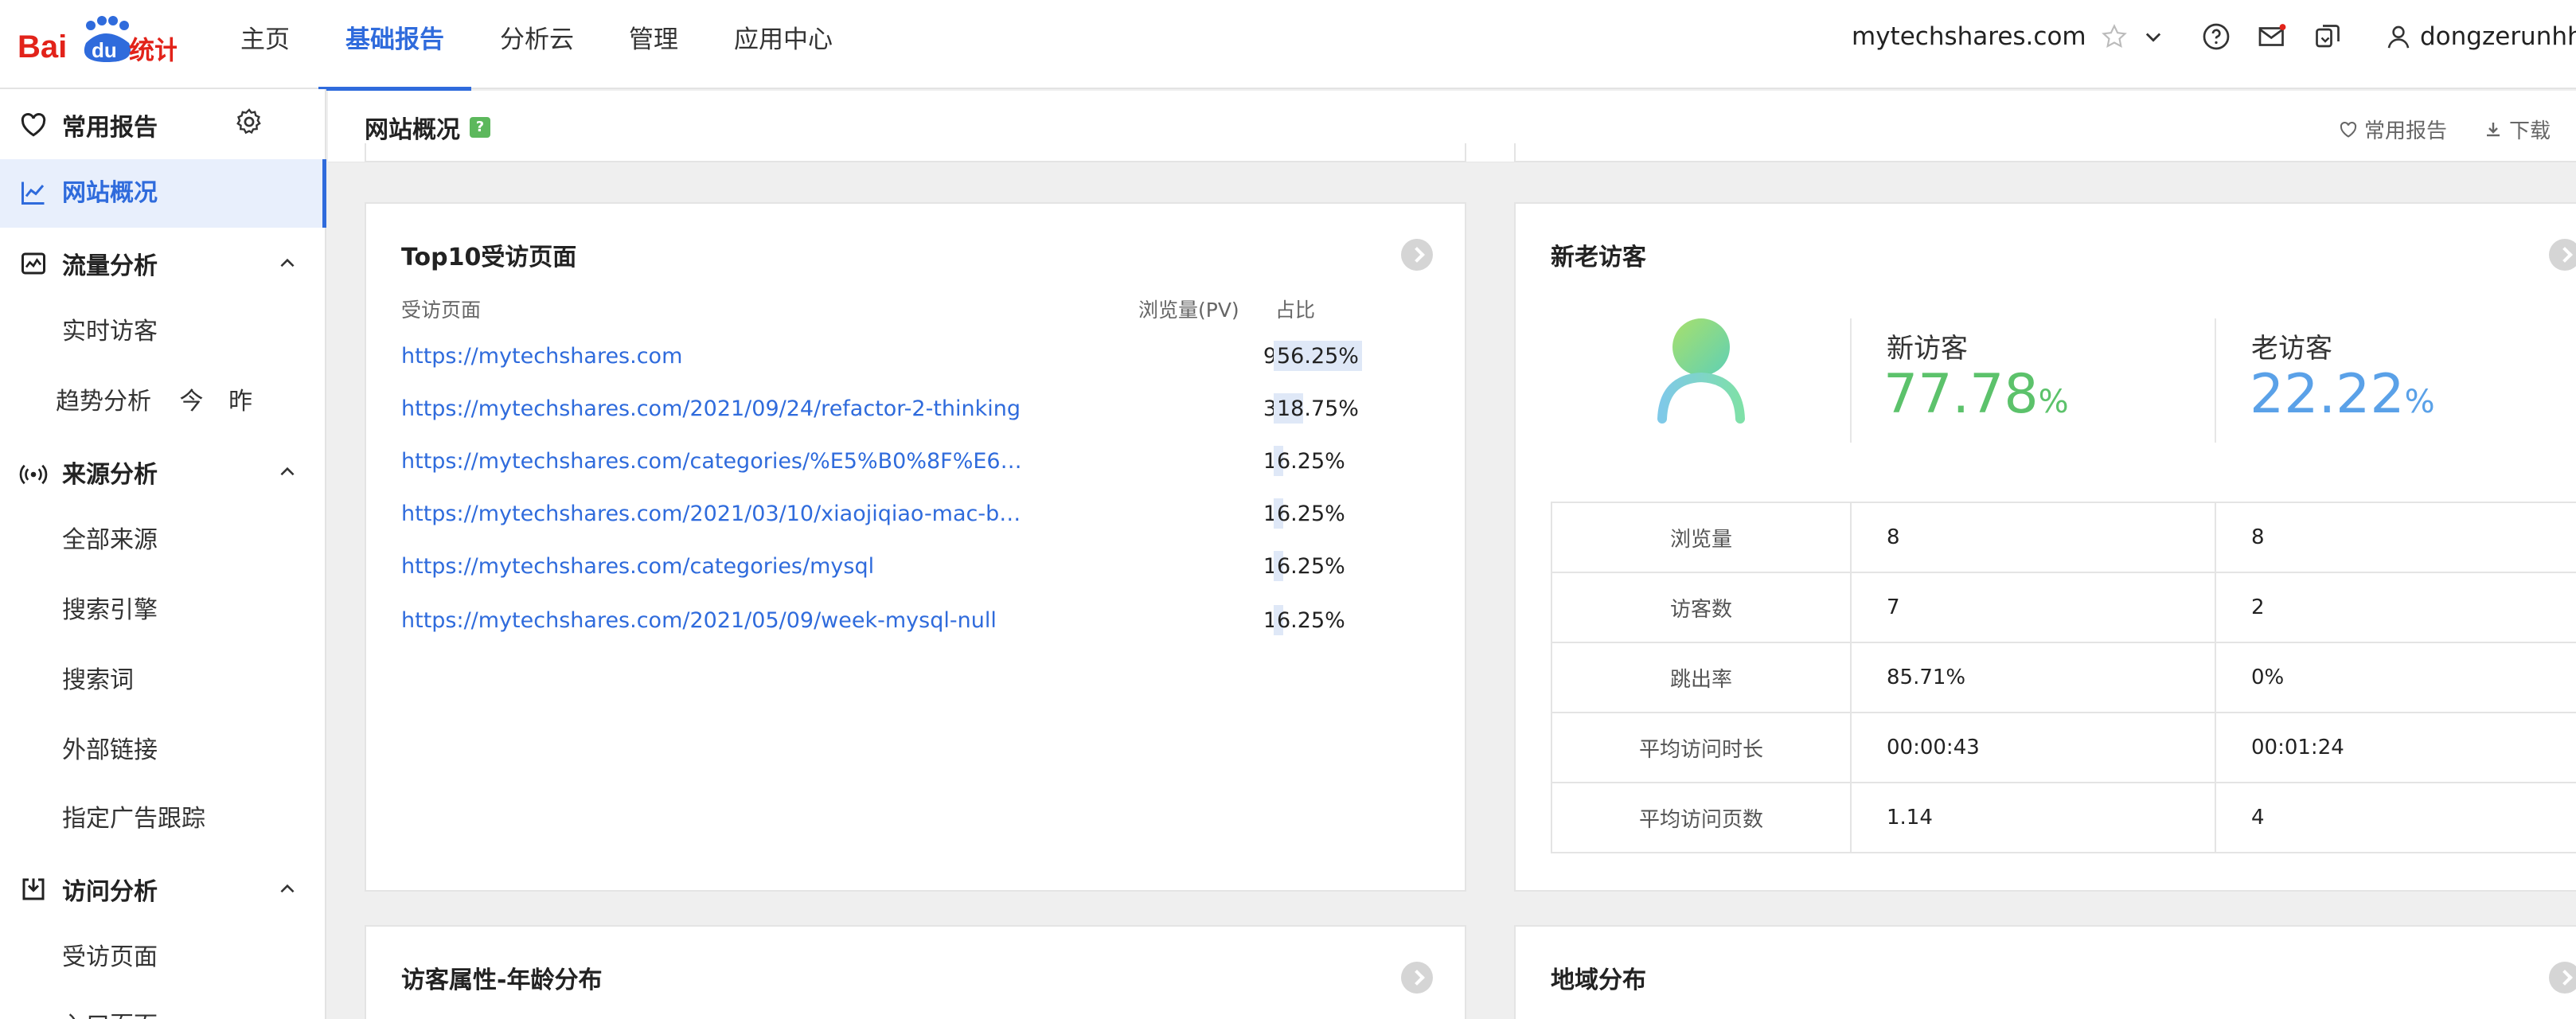 The width and height of the screenshot is (2576, 1019). What do you see at coordinates (915, 972) in the screenshot?
I see `age-distribution-card: 访客属性-年龄分布` at bounding box center [915, 972].